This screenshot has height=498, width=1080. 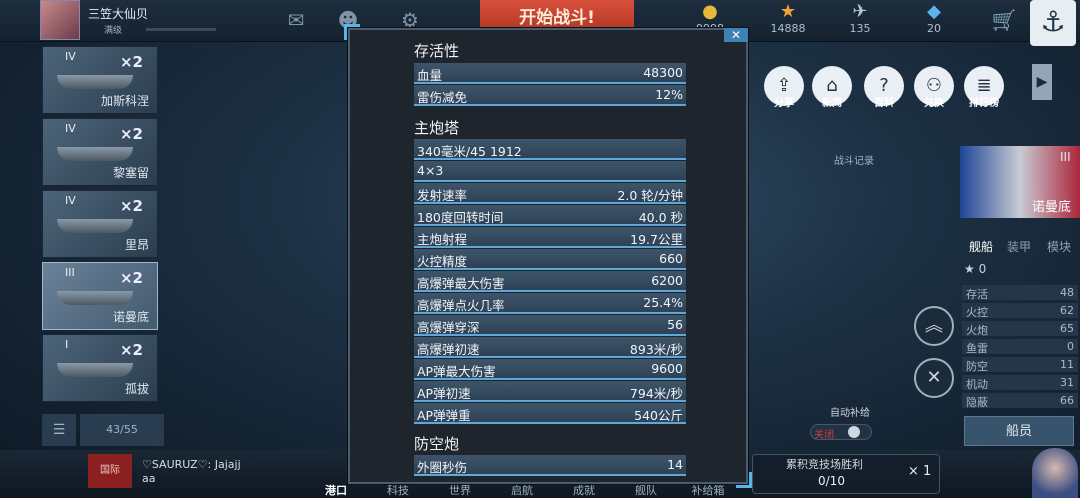 What do you see at coordinates (448, 327) in the screenshot?
I see `stat-key: 高爆弹穿深` at bounding box center [448, 327].